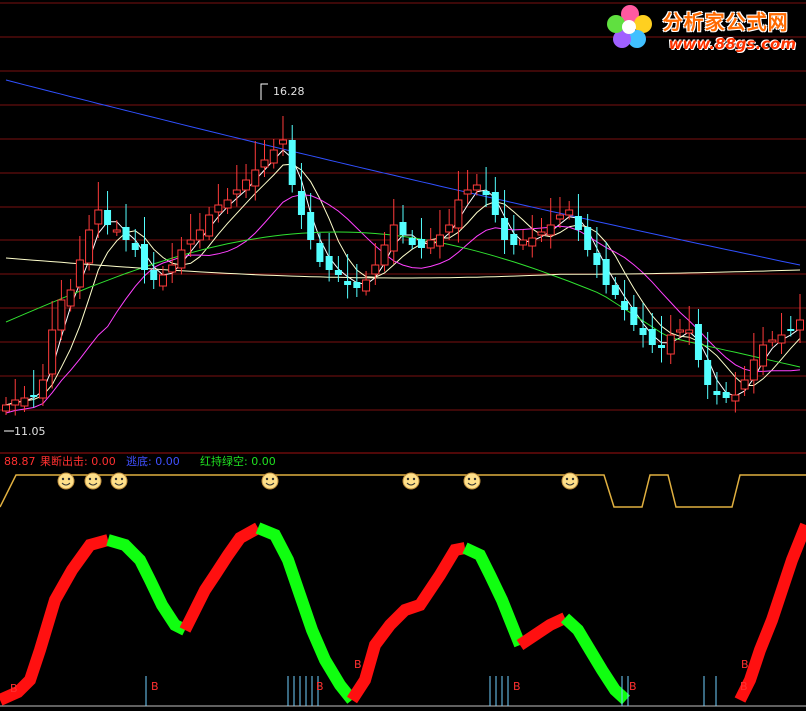  I want to click on site-logo: 分析家公式网 www.88gs.com, so click(701, 29).